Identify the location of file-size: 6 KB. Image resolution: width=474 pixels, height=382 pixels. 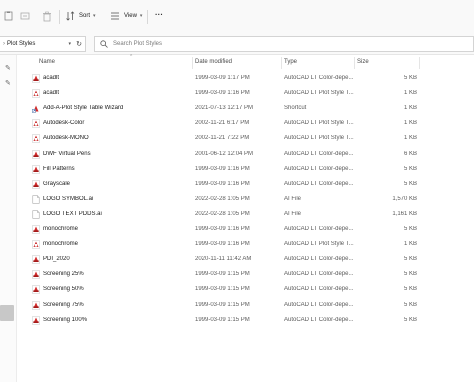
(410, 153).